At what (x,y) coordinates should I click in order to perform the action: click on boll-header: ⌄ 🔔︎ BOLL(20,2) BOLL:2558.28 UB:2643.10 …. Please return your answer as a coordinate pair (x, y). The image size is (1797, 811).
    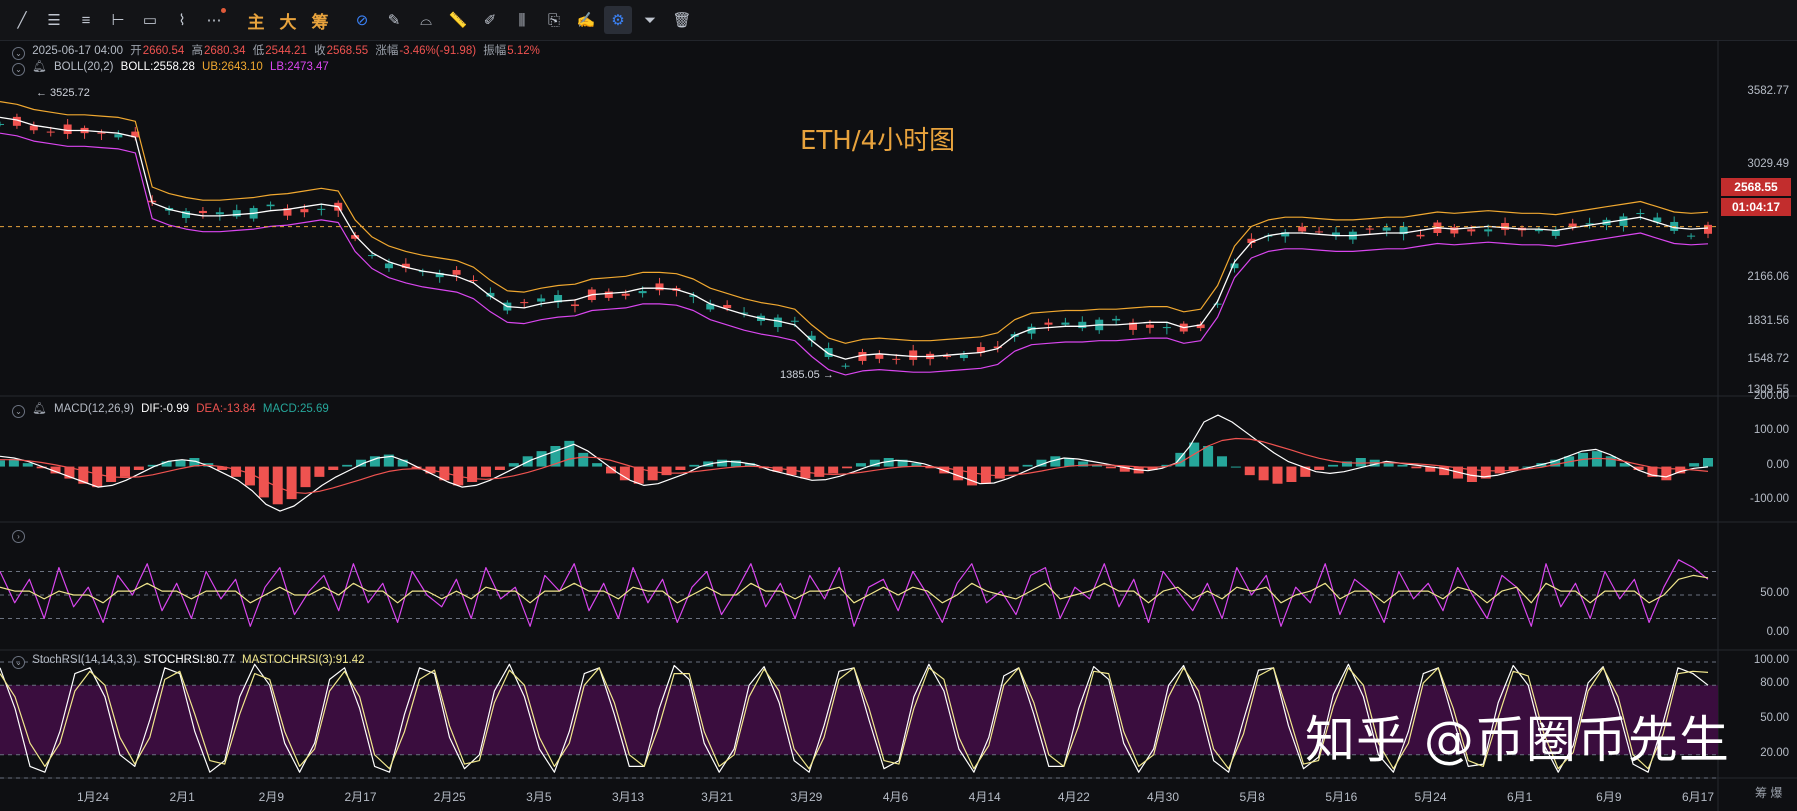
    Looking at the image, I should click on (172, 67).